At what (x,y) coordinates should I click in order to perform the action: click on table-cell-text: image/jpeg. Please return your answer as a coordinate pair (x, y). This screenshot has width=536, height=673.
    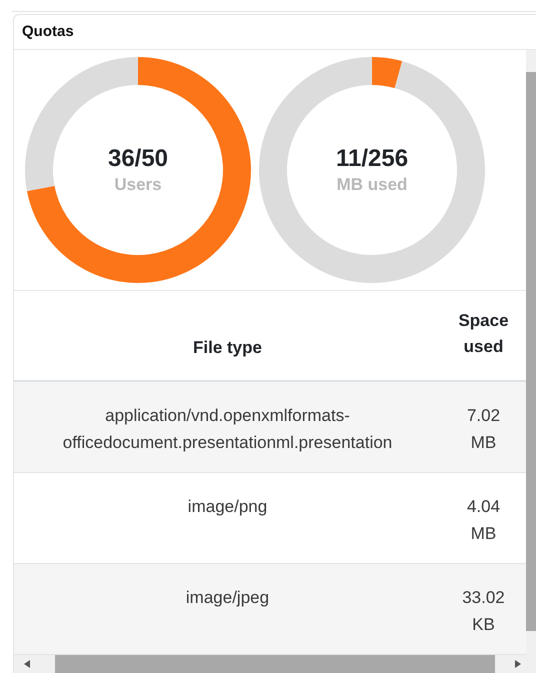
    Looking at the image, I should click on (227, 598).